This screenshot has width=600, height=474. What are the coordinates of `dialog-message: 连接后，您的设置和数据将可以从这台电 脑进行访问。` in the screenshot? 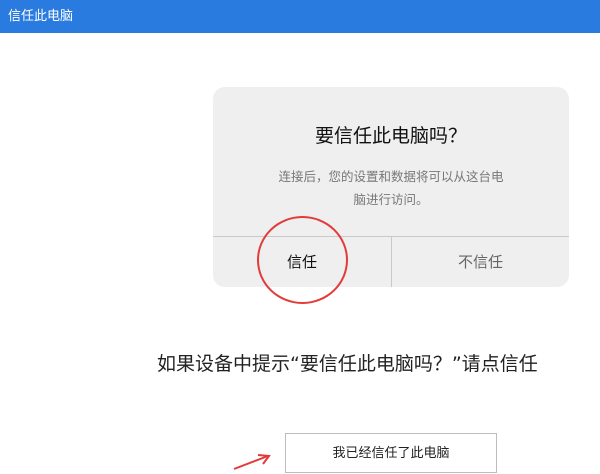 It's located at (391, 188).